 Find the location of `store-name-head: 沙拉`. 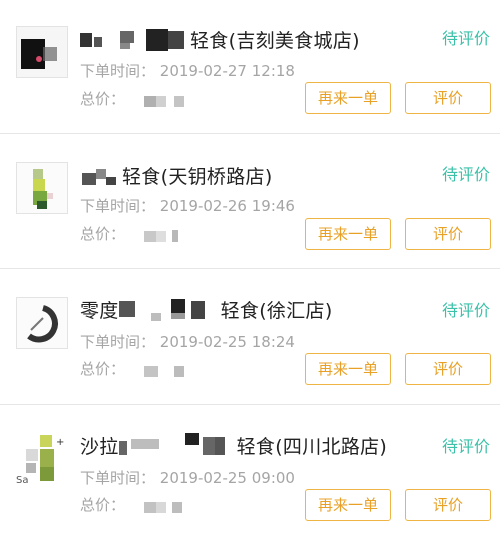

store-name-head: 沙拉 is located at coordinates (99, 447).